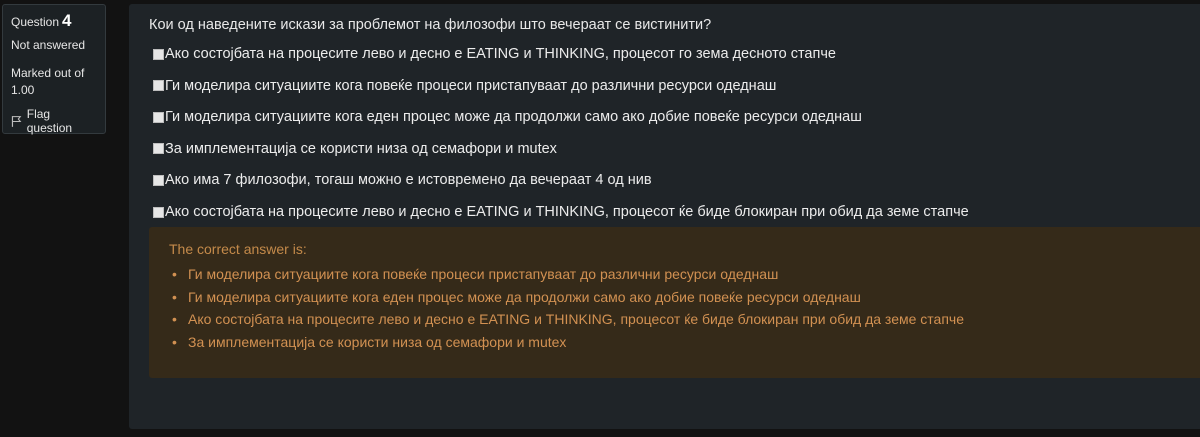  What do you see at coordinates (54, 82) in the screenshot?
I see `question-grade: Marked out of 1.00` at bounding box center [54, 82].